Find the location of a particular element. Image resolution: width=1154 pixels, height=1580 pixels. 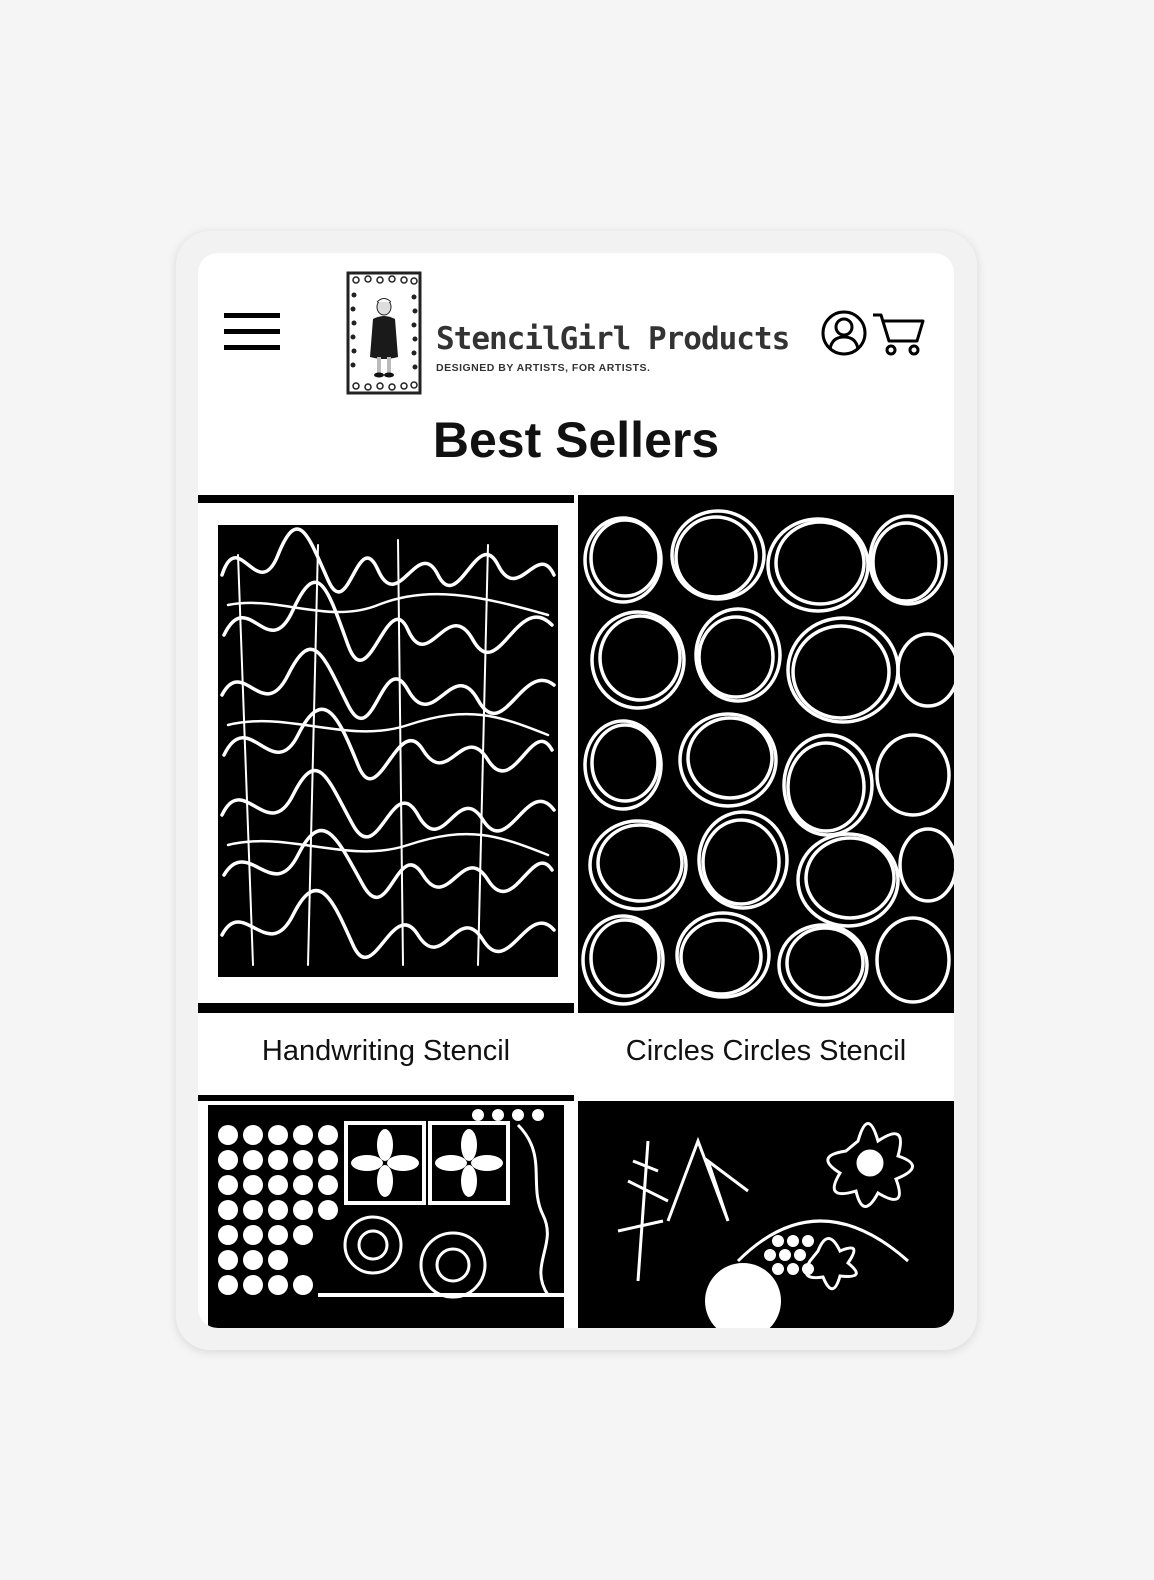

cart-icon is located at coordinates (898, 333).